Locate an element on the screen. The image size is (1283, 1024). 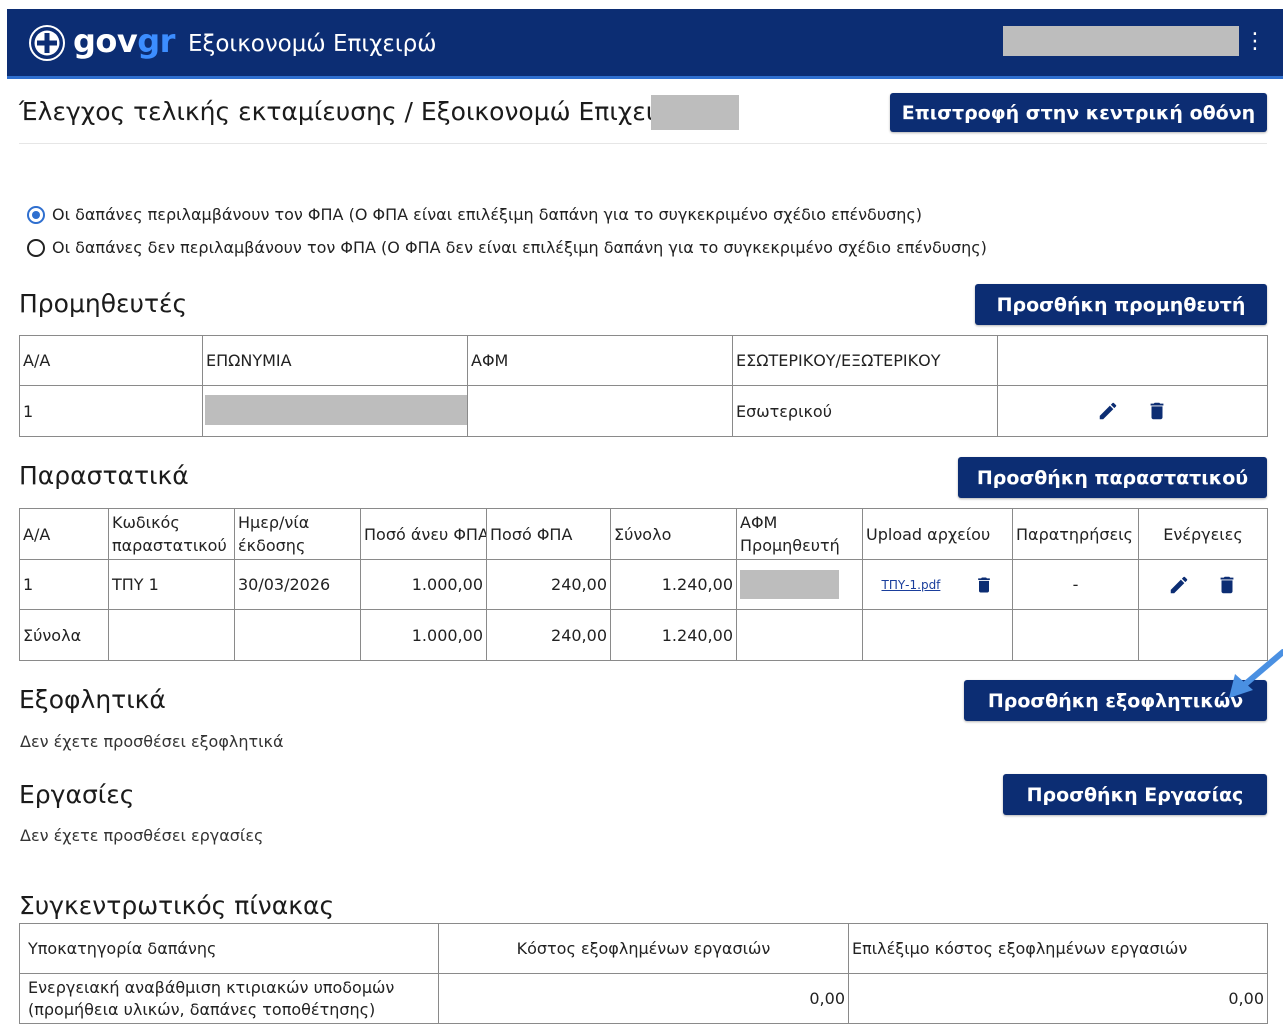
doc-code: ΤΠΥ 1 is located at coordinates (171, 584).